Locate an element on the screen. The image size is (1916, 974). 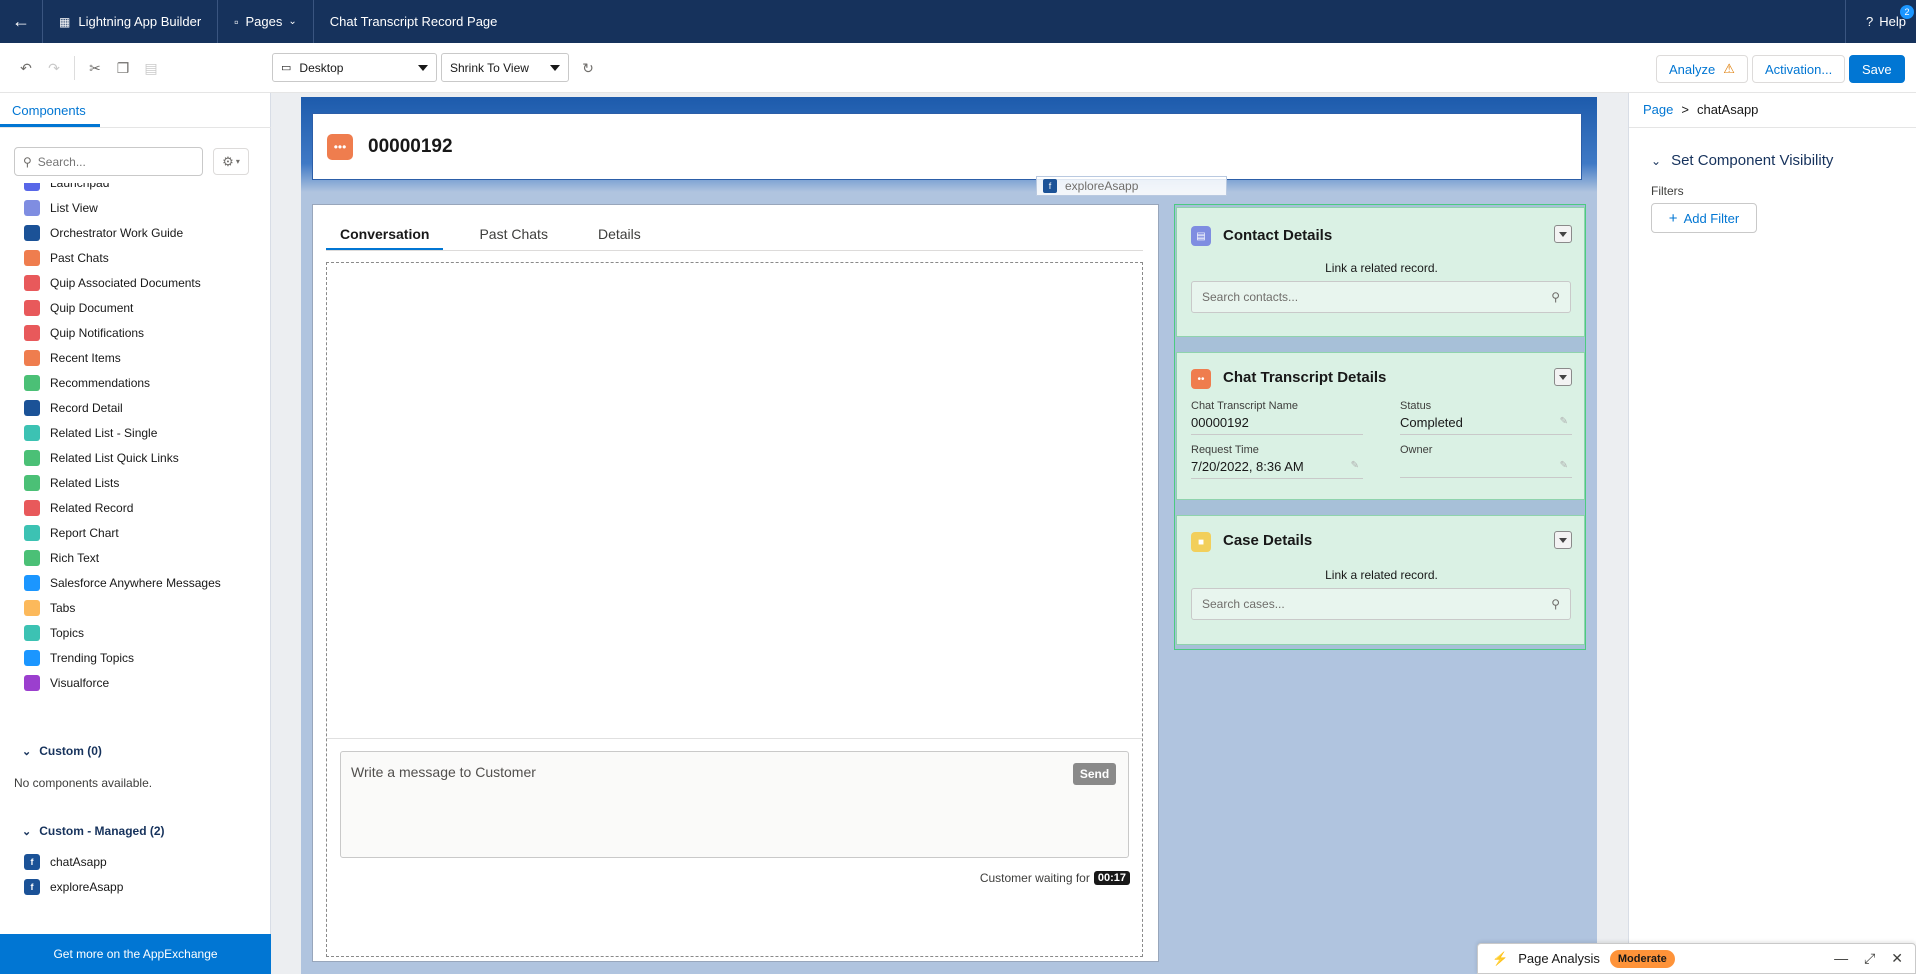
field-label: Status is located at coordinates (1416, 406).